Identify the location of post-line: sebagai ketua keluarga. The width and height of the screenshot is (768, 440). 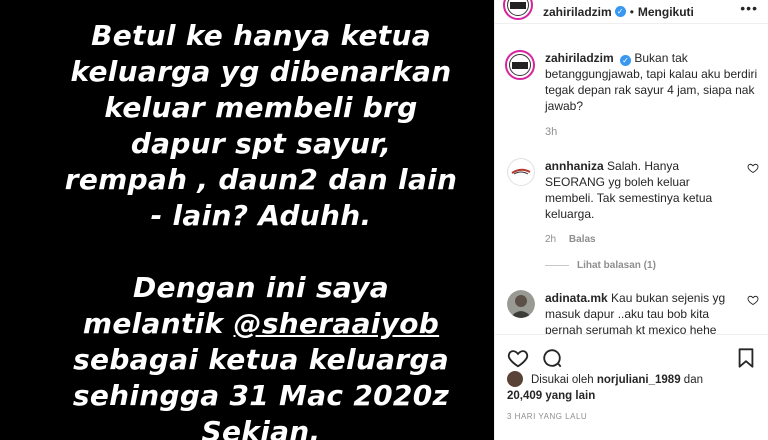
(261, 359).